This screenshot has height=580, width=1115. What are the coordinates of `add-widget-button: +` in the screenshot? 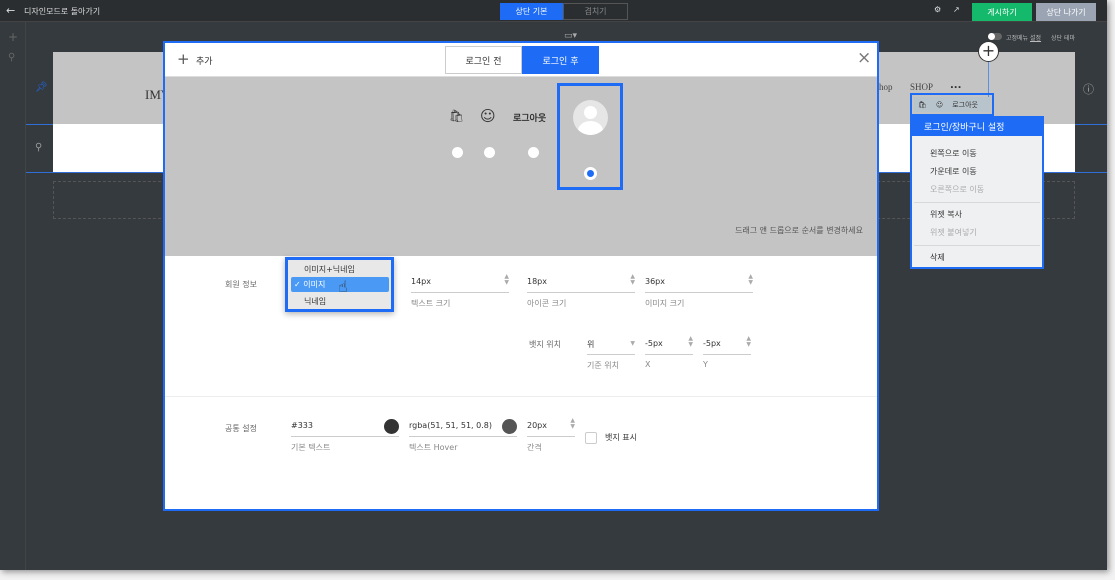 It's located at (988, 51).